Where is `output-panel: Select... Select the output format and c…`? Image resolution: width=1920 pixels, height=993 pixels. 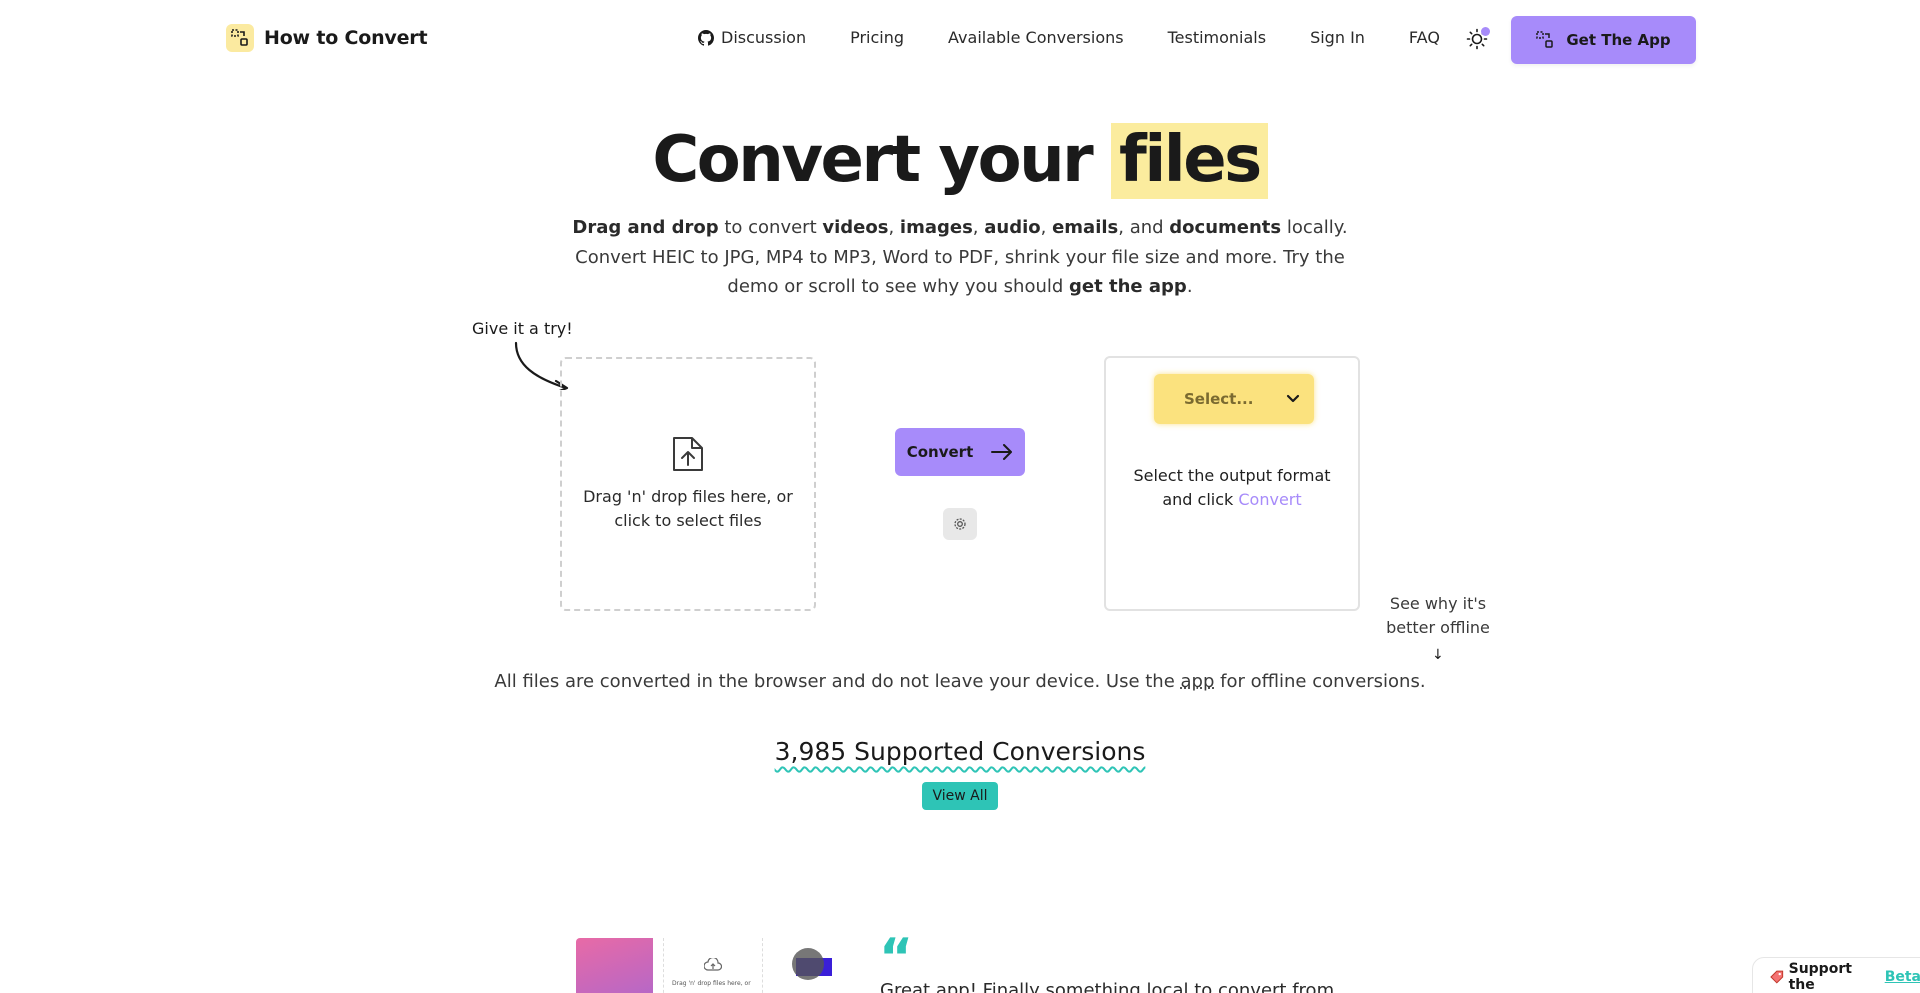
output-panel: Select... Select the output format and c… is located at coordinates (1232, 483).